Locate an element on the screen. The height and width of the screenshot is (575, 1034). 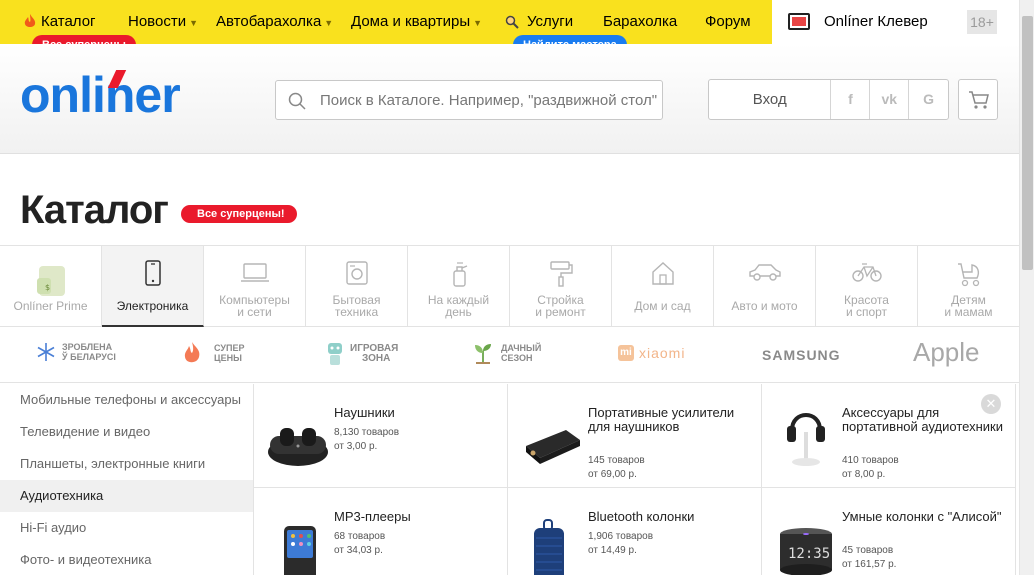
brand-line: СЕЗОН is located at coordinates (517, 358).